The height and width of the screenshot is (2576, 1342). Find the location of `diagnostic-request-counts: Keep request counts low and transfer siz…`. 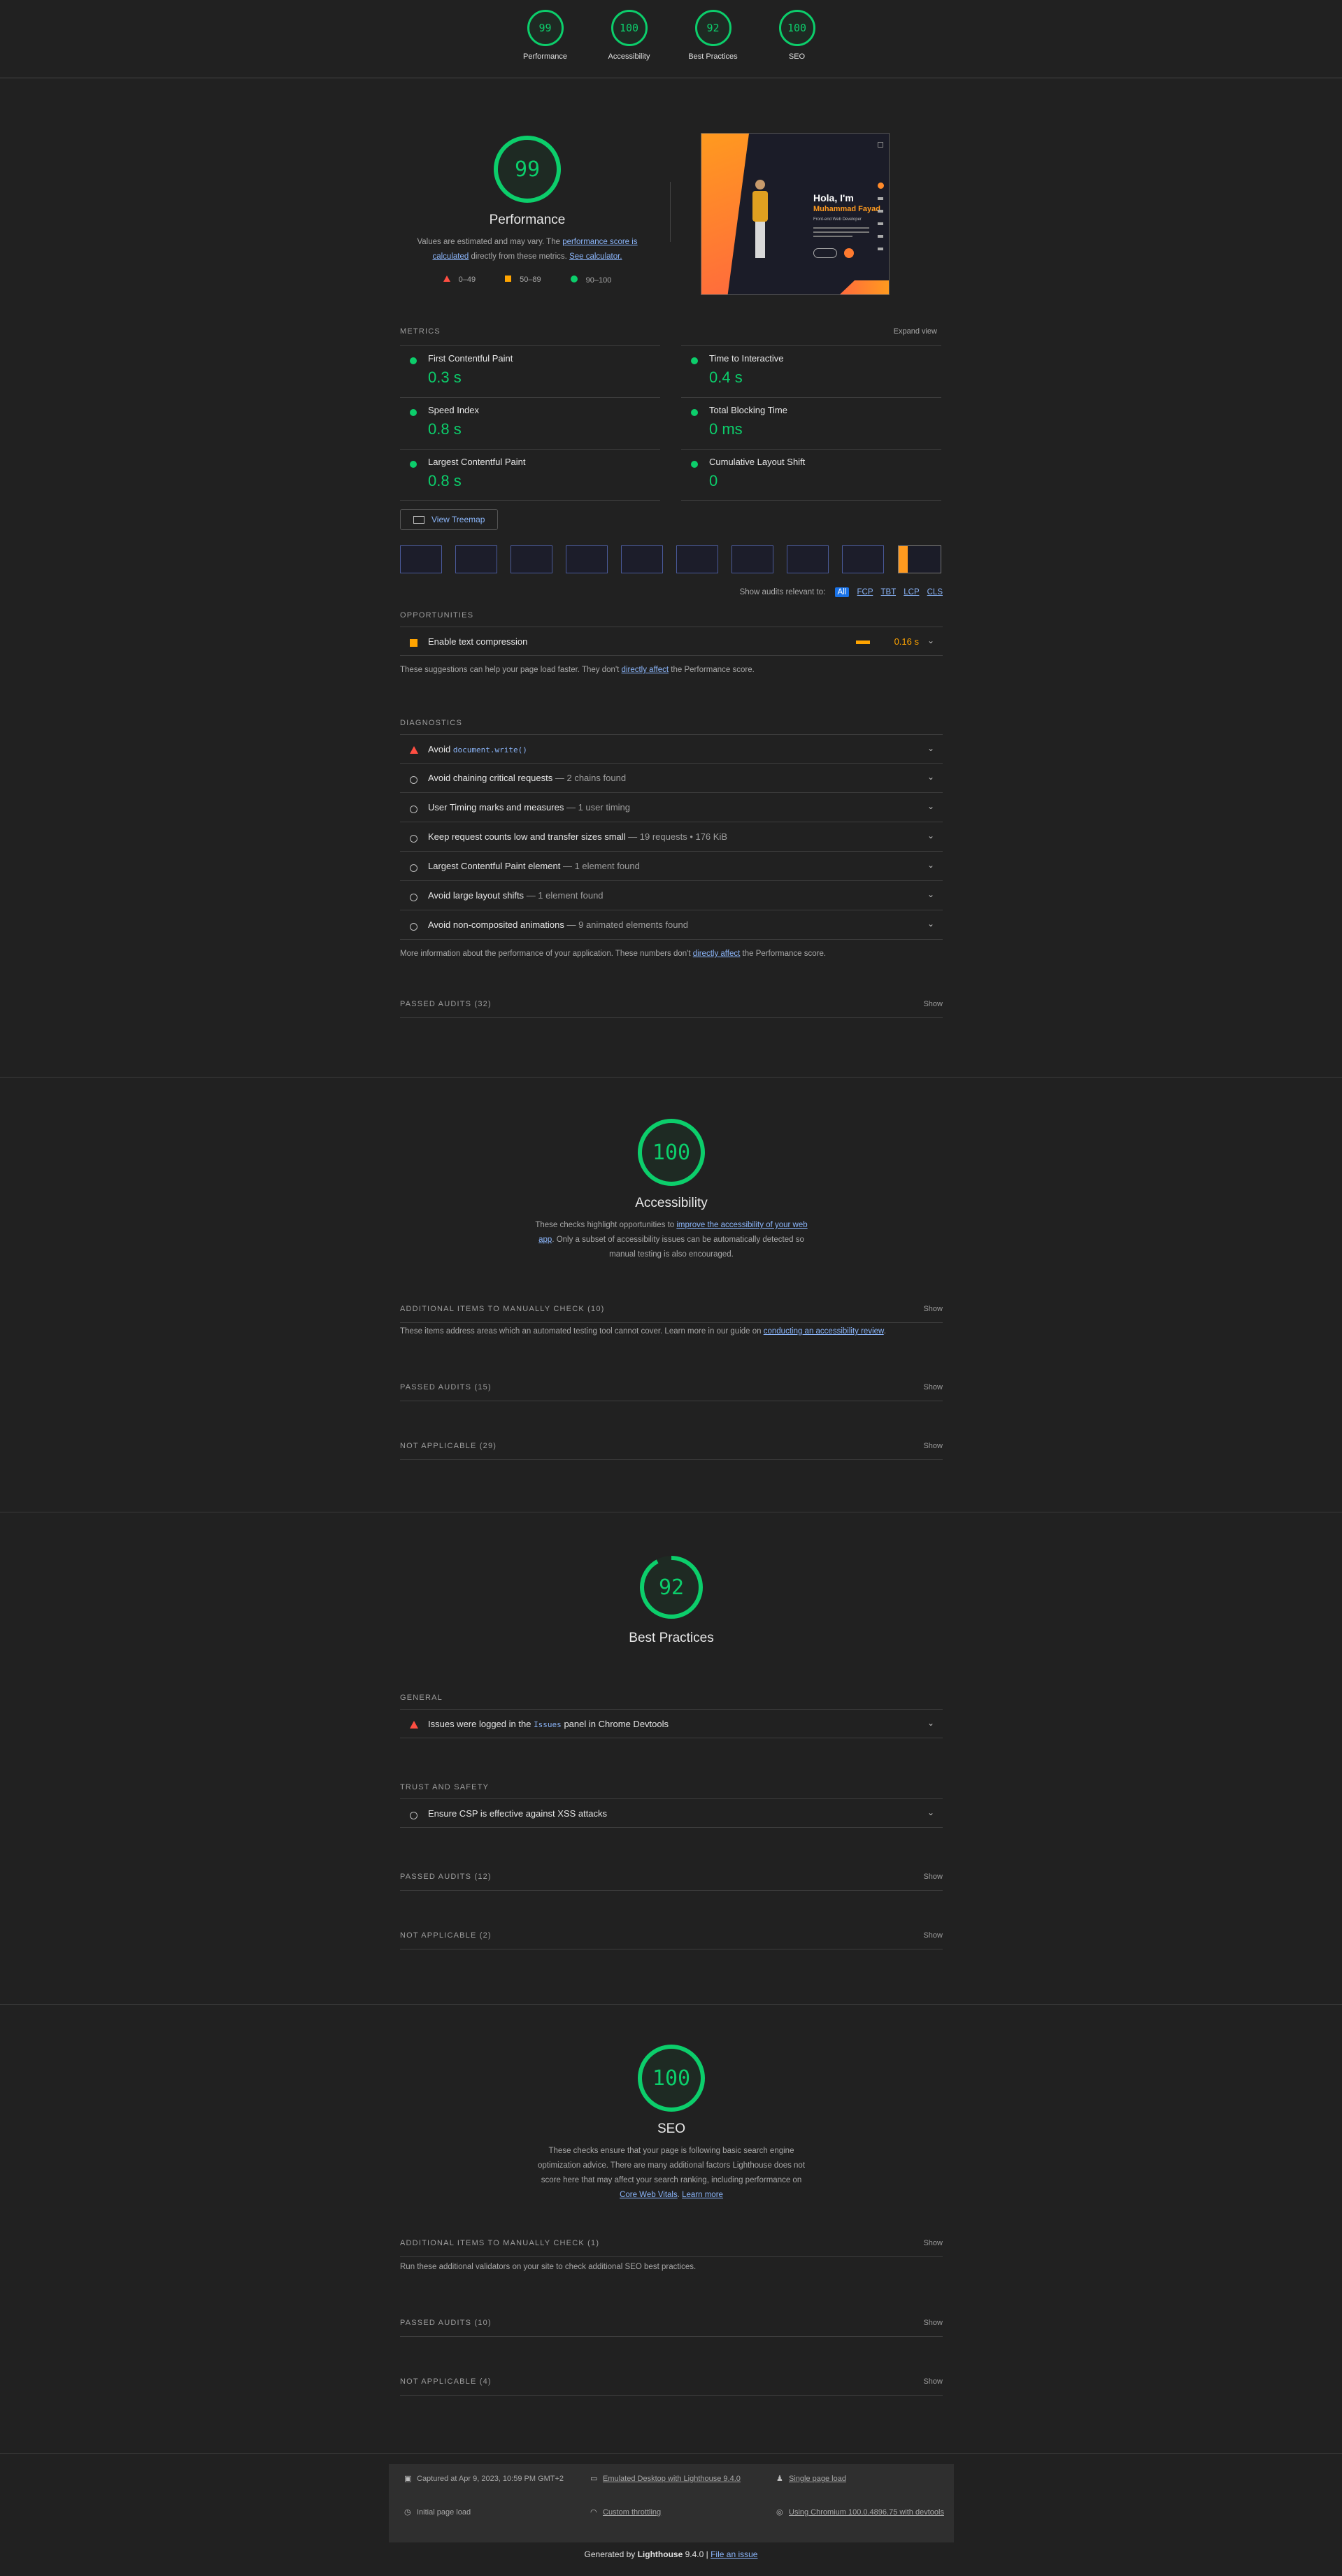

diagnostic-request-counts: Keep request counts low and transfer siz… is located at coordinates (671, 837).